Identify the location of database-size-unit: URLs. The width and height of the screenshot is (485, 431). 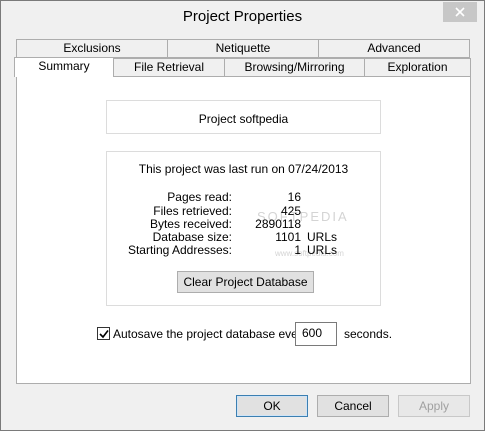
(322, 237).